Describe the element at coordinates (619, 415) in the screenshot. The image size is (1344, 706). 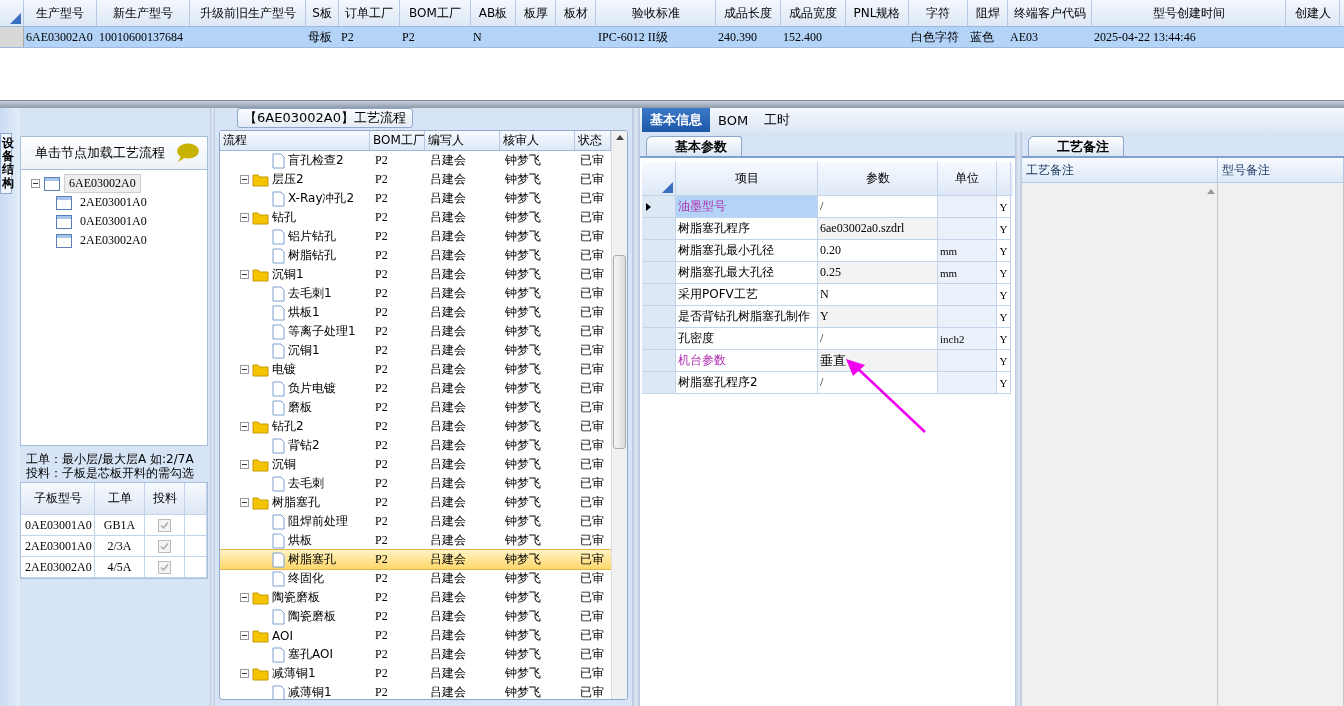
I see `scrollbar` at that location.